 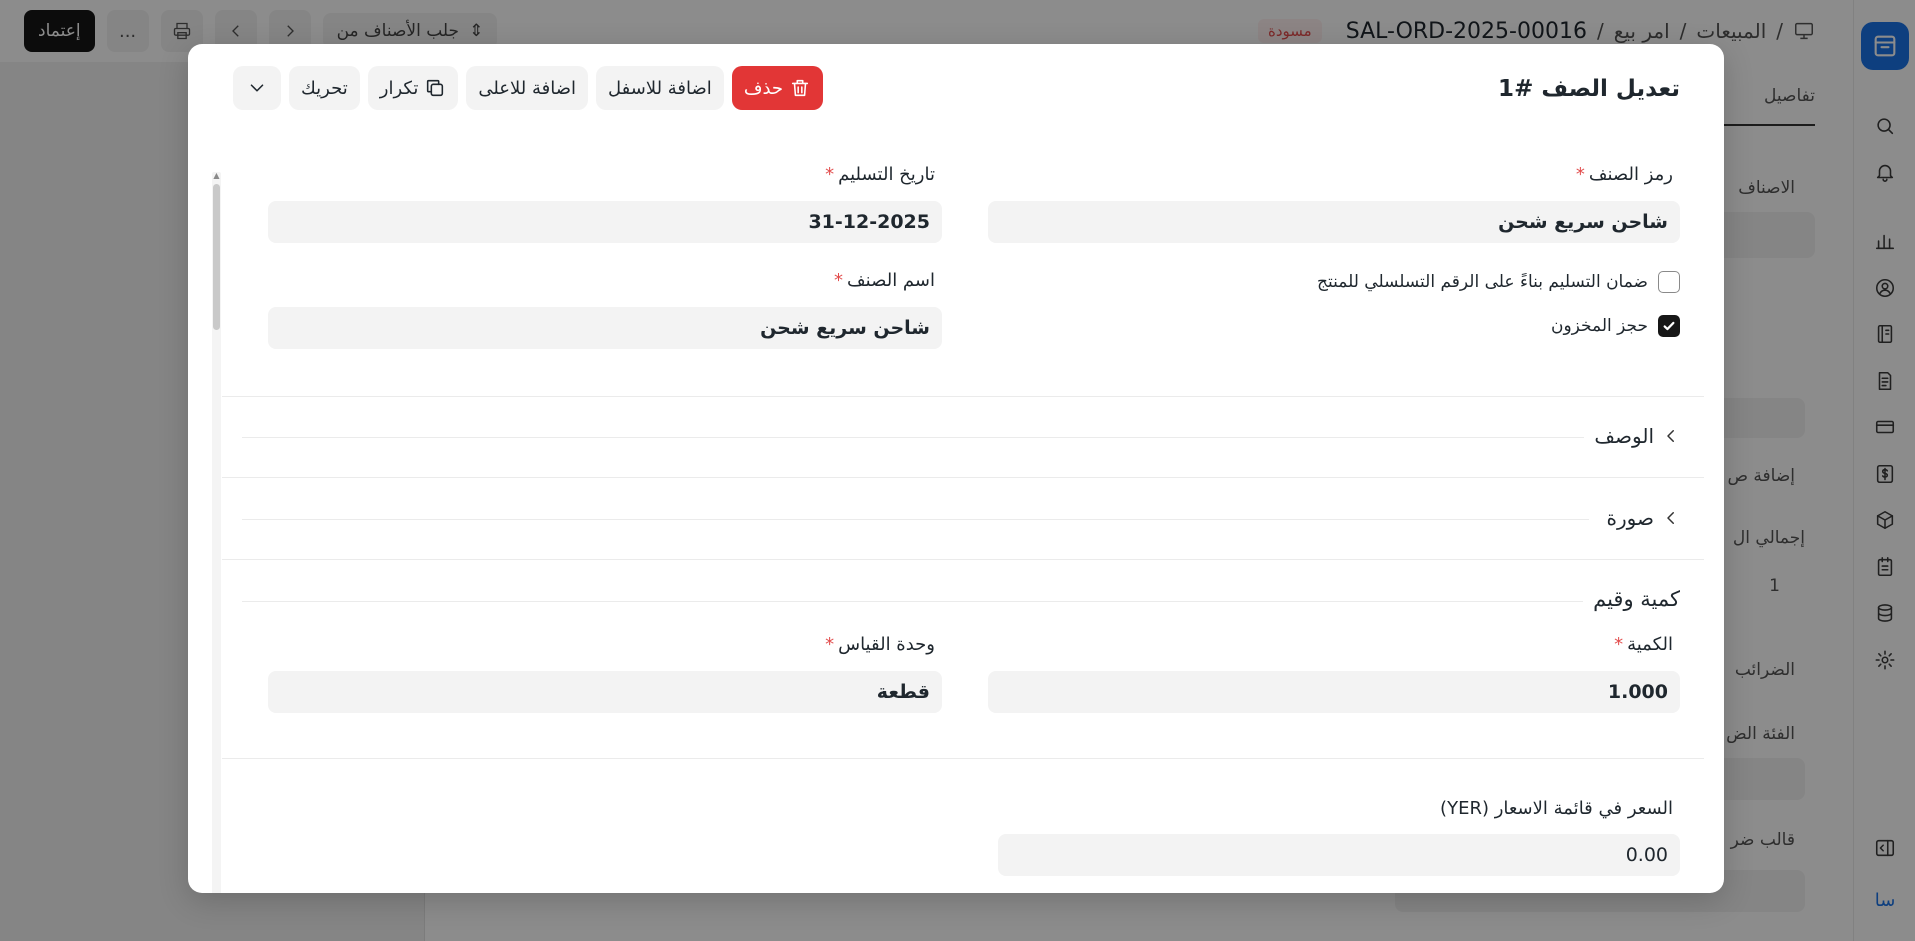 I want to click on duplicate-button: تكرار, so click(x=413, y=88).